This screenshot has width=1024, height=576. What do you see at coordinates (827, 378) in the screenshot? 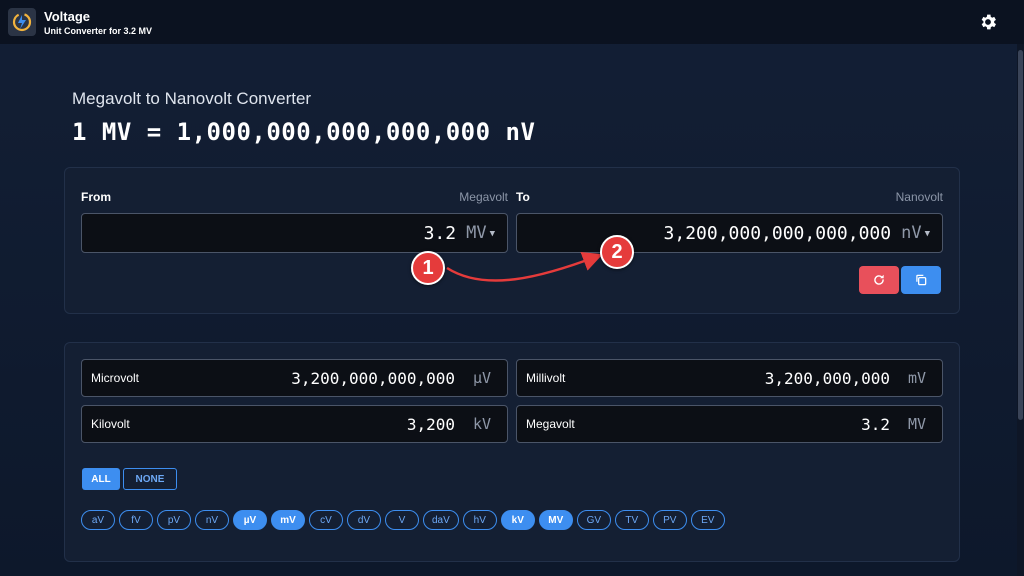
I see `result-value: 3,200,000,000` at bounding box center [827, 378].